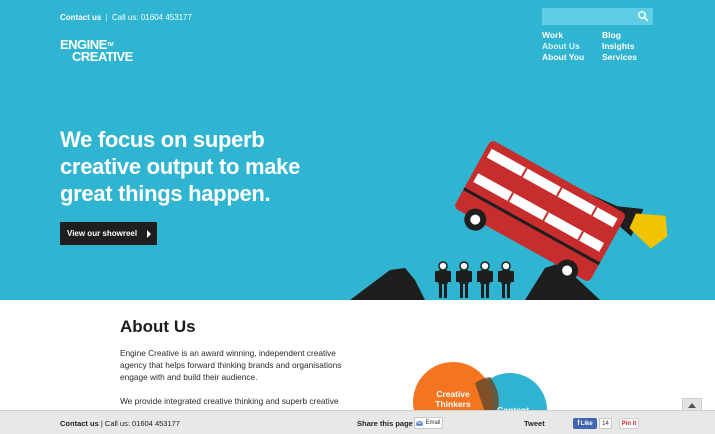 Image resolution: width=715 pixels, height=434 pixels. I want to click on nav-item-work: Work, so click(552, 35).